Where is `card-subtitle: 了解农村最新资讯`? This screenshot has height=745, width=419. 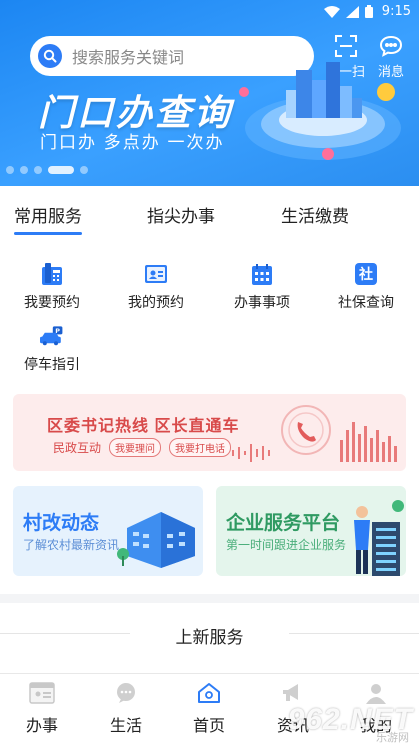 card-subtitle: 了解农村最新资讯 is located at coordinates (71, 545).